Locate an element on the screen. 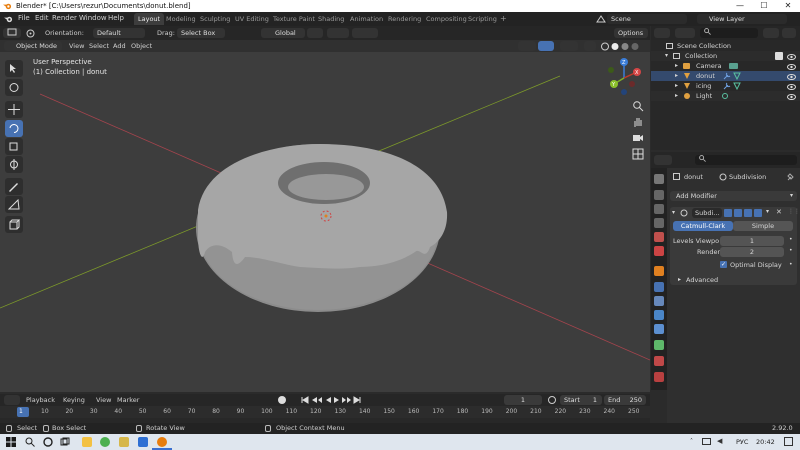 The image size is (800, 450). output-tab is located at coordinates (659, 209).